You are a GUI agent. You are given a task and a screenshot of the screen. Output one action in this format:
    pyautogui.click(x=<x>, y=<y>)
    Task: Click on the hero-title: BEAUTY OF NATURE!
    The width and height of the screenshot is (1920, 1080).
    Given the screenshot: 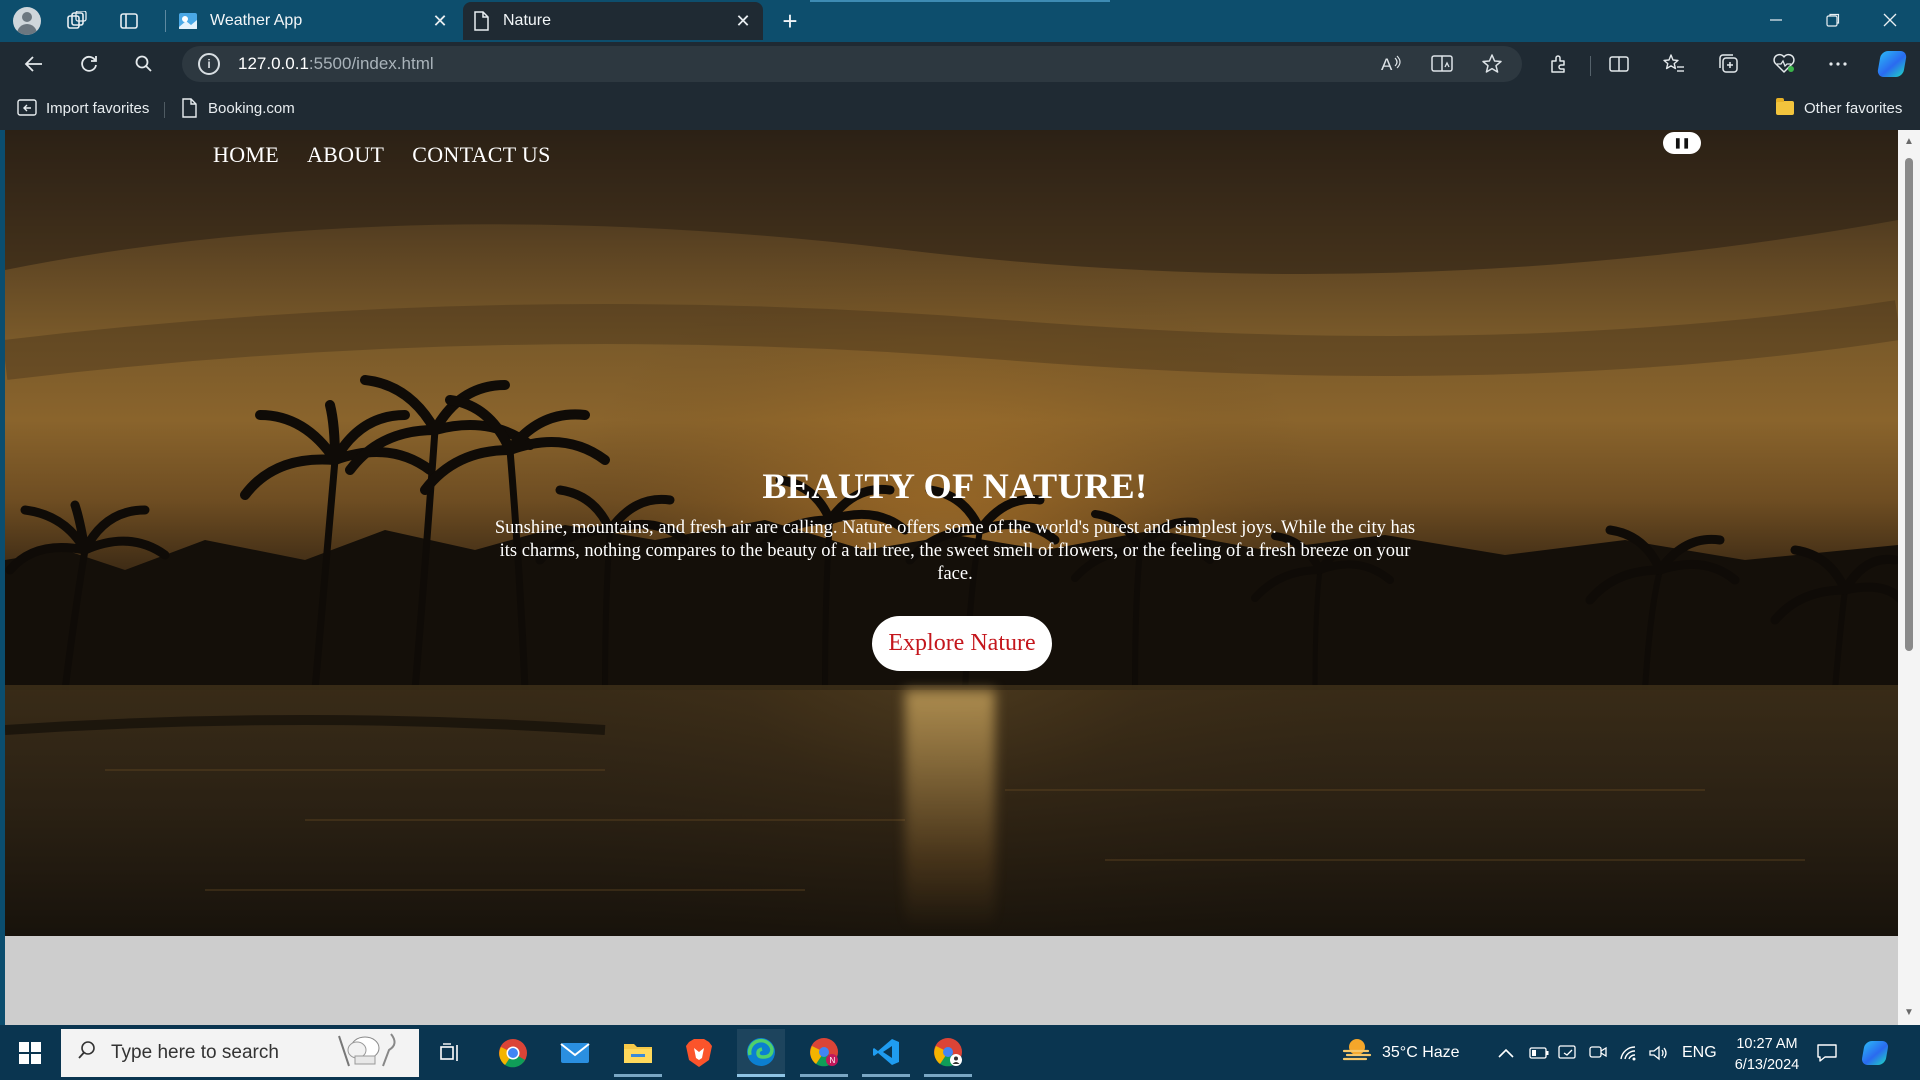 What is the action you would take?
    pyautogui.click(x=955, y=486)
    